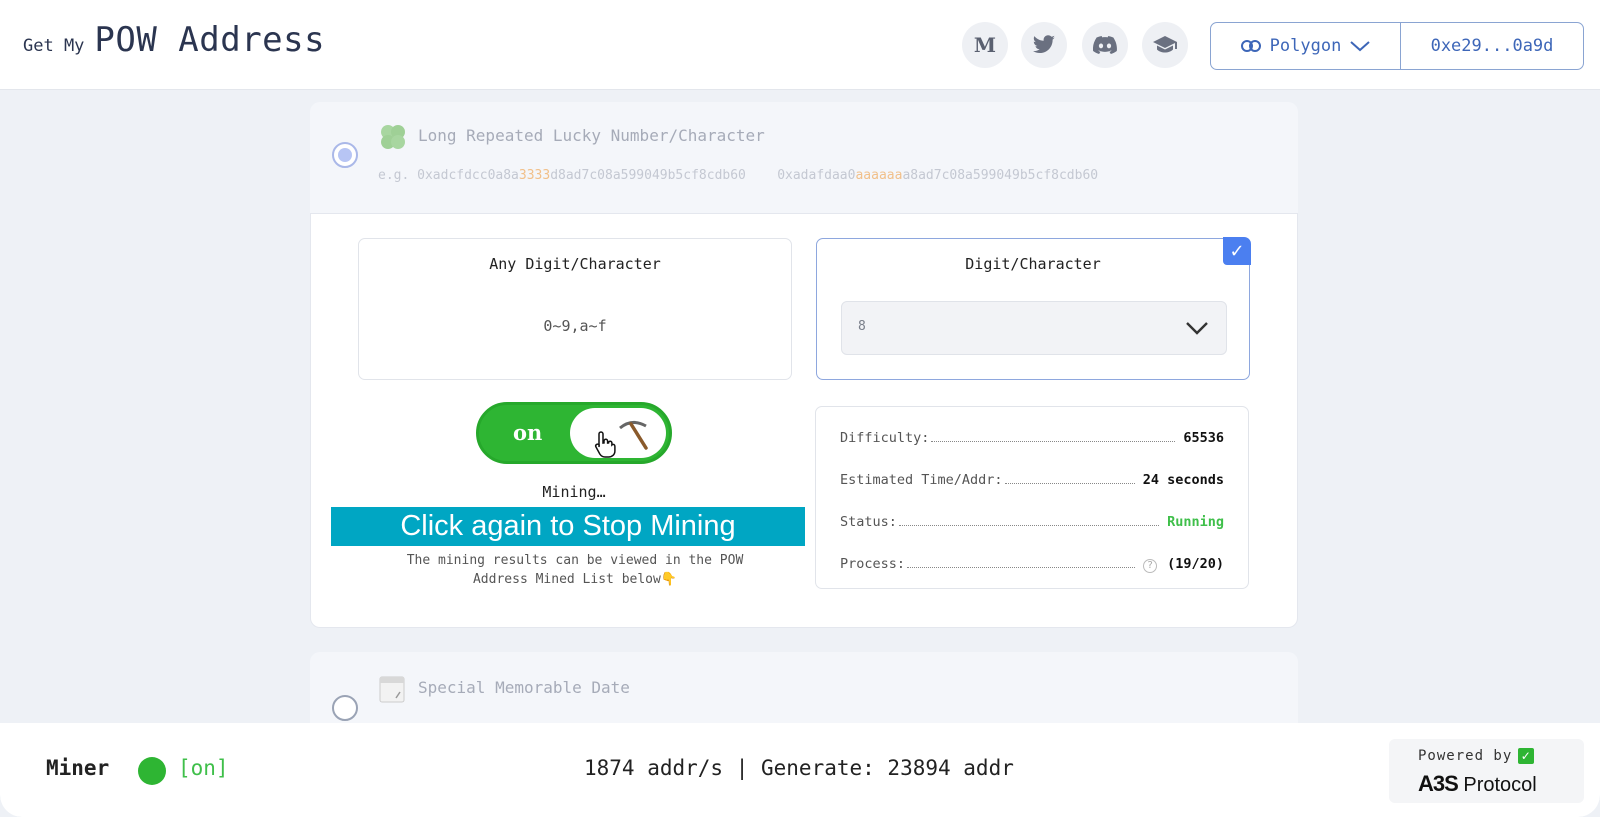 The height and width of the screenshot is (817, 1600). I want to click on mining-toggle: on, so click(574, 433).